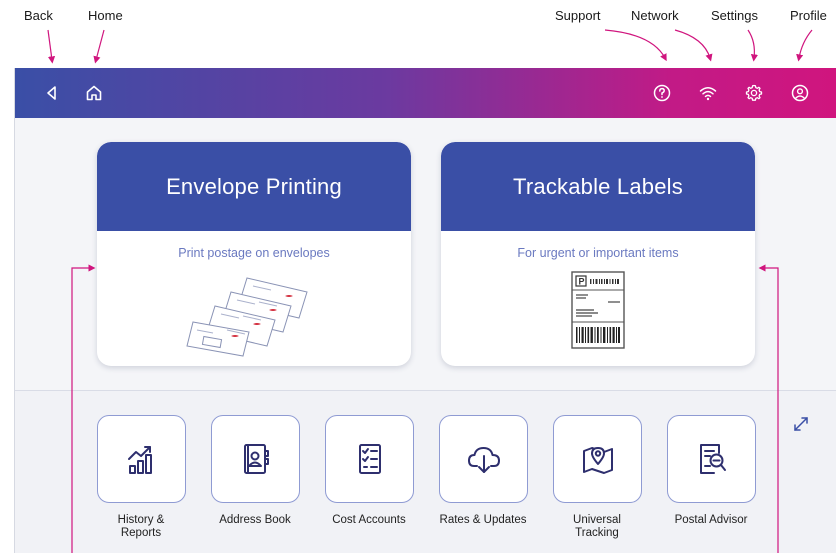 The width and height of the screenshot is (836, 553). I want to click on cost-accounts-tile, so click(369, 459).